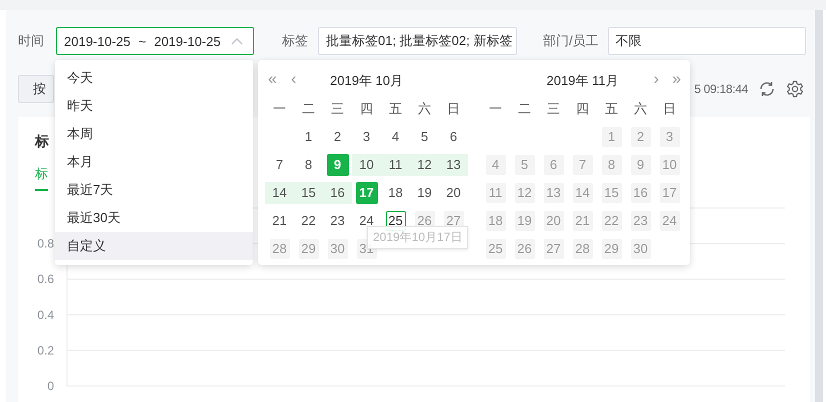 Image resolution: width=826 pixels, height=402 pixels. Describe the element at coordinates (154, 190) in the screenshot. I see `shortcut-item: 最近7天` at that location.